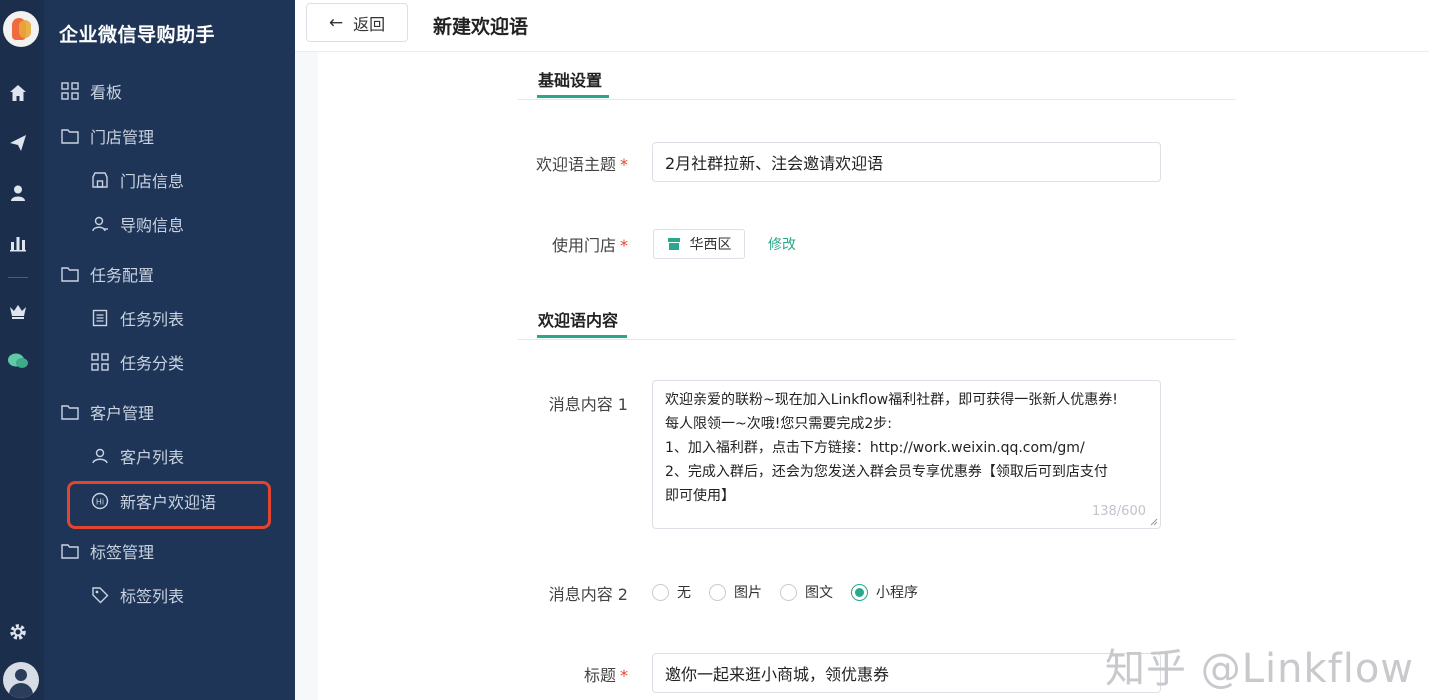 This screenshot has width=1429, height=700. Describe the element at coordinates (481, 27) in the screenshot. I see `page-title: 新建欢迎语` at that location.